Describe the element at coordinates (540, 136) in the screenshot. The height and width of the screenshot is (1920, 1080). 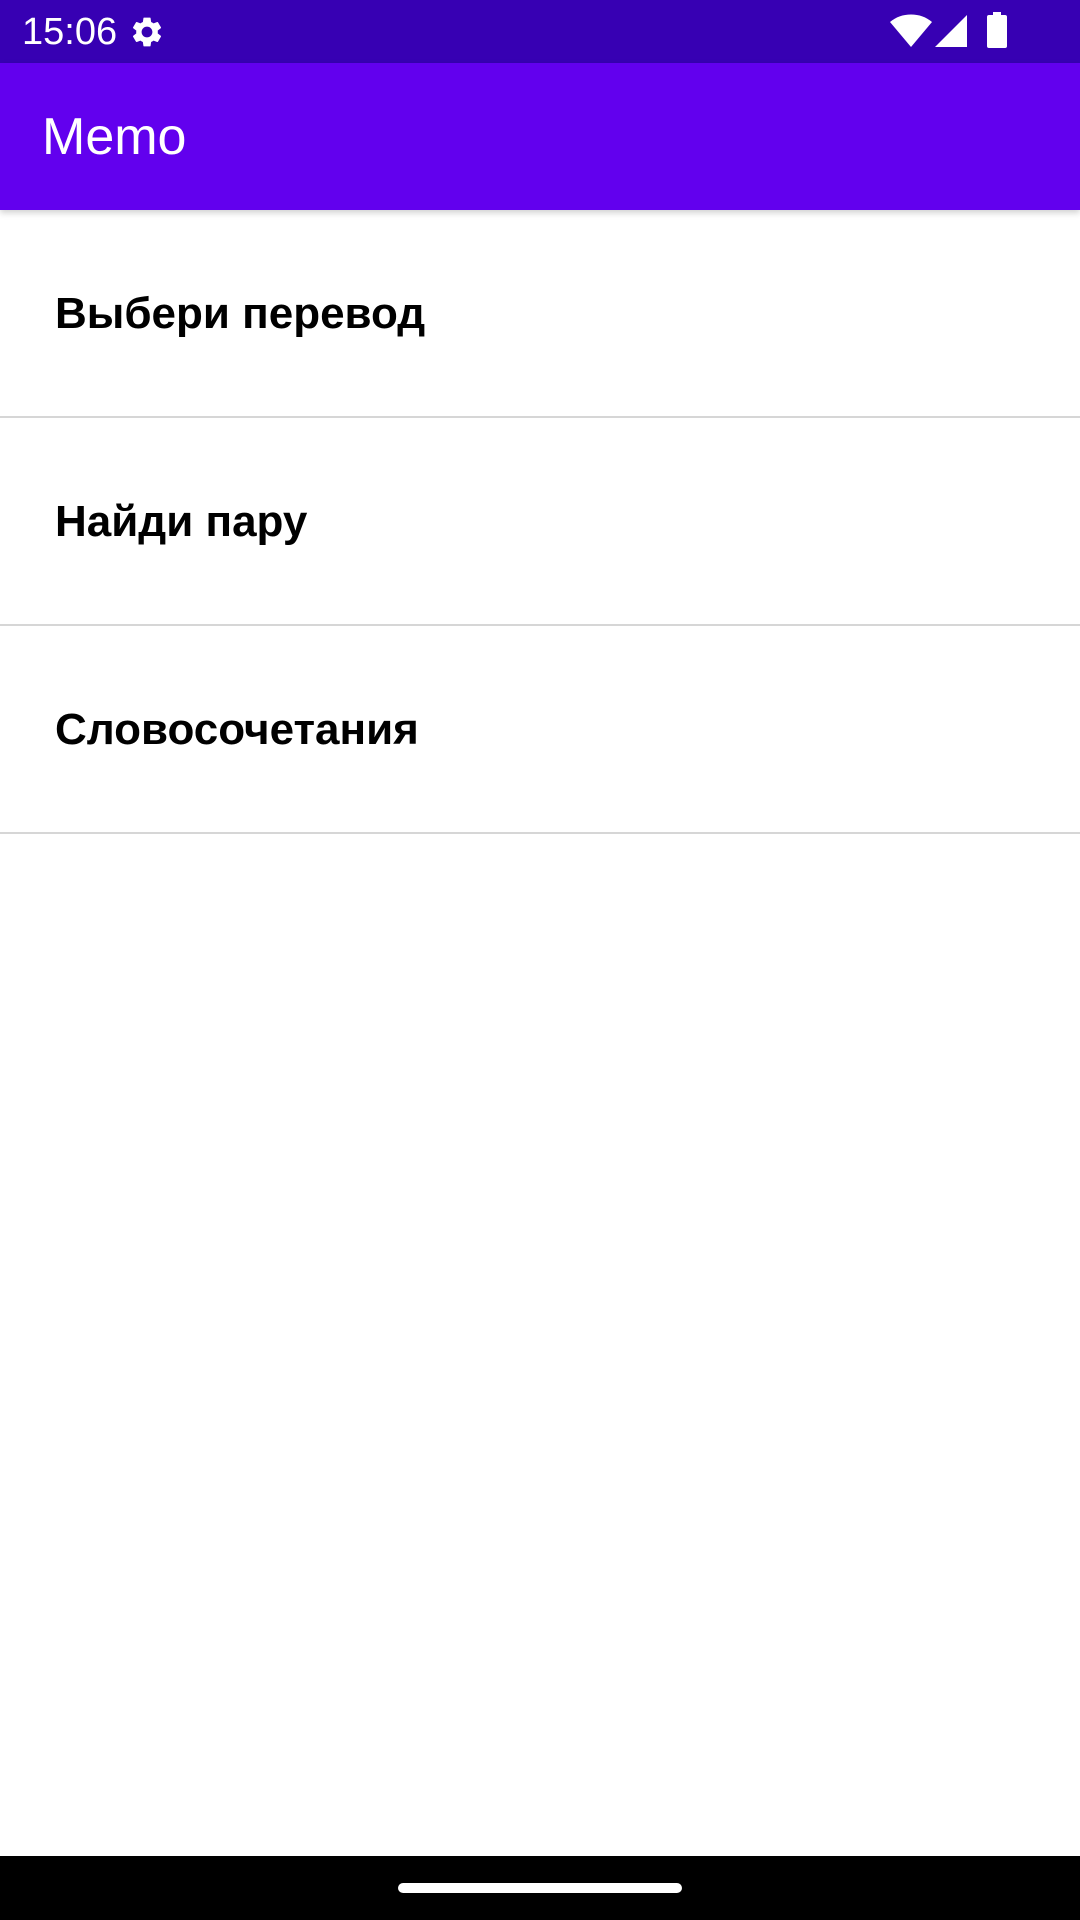
I see `app-bar: Memo` at that location.